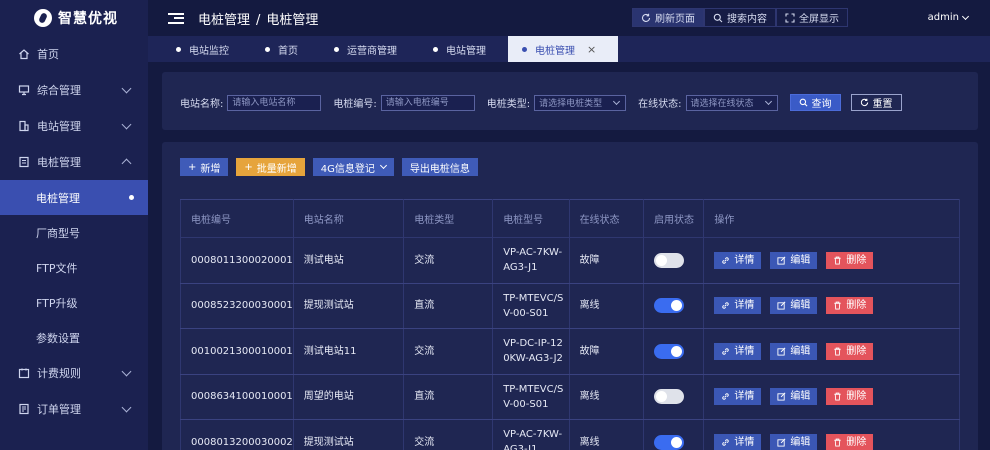 Image resolution: width=990 pixels, height=450 pixels. I want to click on sidebar-item-pile: 电桩管理, so click(74, 162).